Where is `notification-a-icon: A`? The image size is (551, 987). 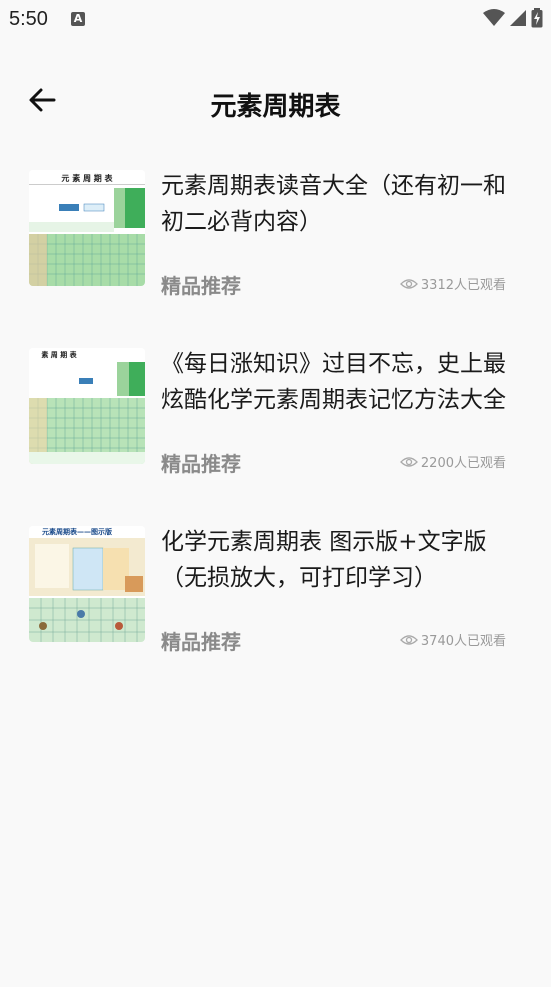
notification-a-icon: A is located at coordinates (78, 19).